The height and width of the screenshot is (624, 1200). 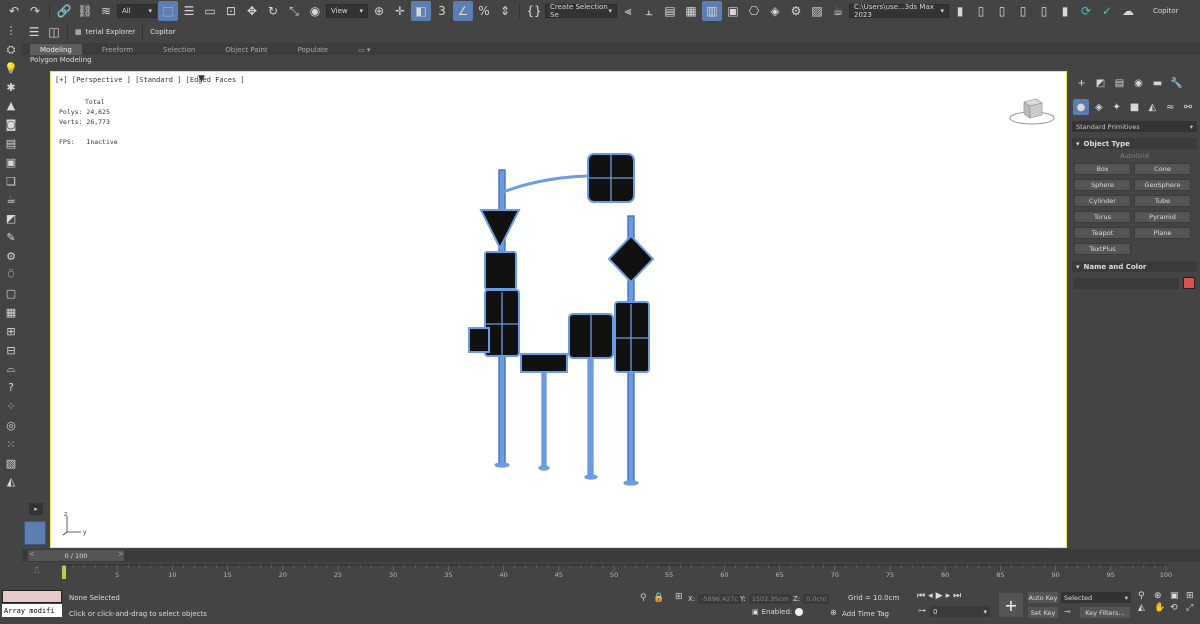 I want to click on box-button: Box, so click(x=1102, y=169).